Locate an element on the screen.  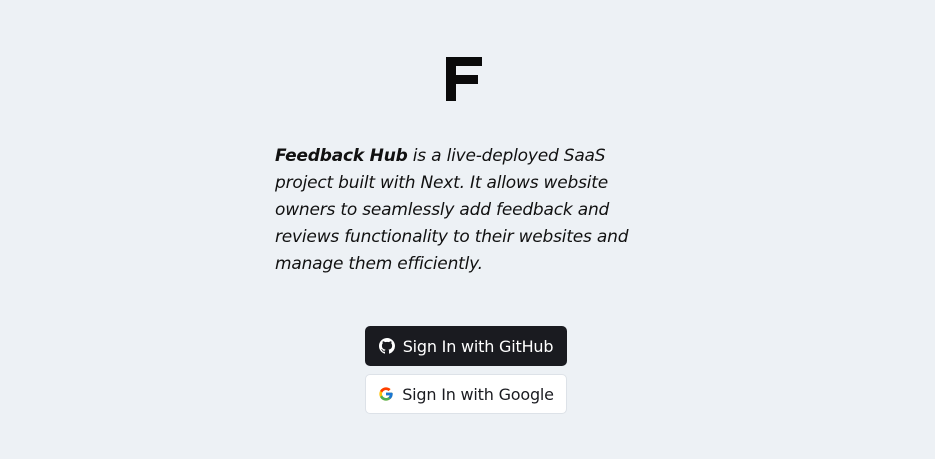
github-button-label: Sign In with GitHub is located at coordinates (478, 346).